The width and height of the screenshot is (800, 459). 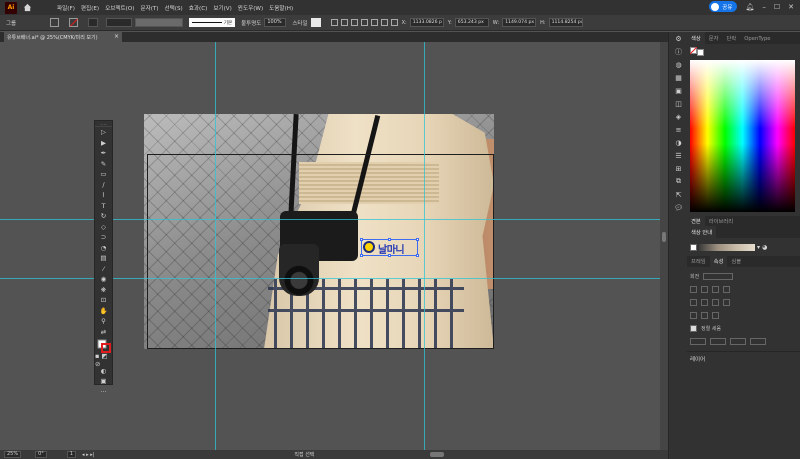 What do you see at coordinates (736, 261) in the screenshot?
I see `tab-symbols: 심볼` at bounding box center [736, 261].